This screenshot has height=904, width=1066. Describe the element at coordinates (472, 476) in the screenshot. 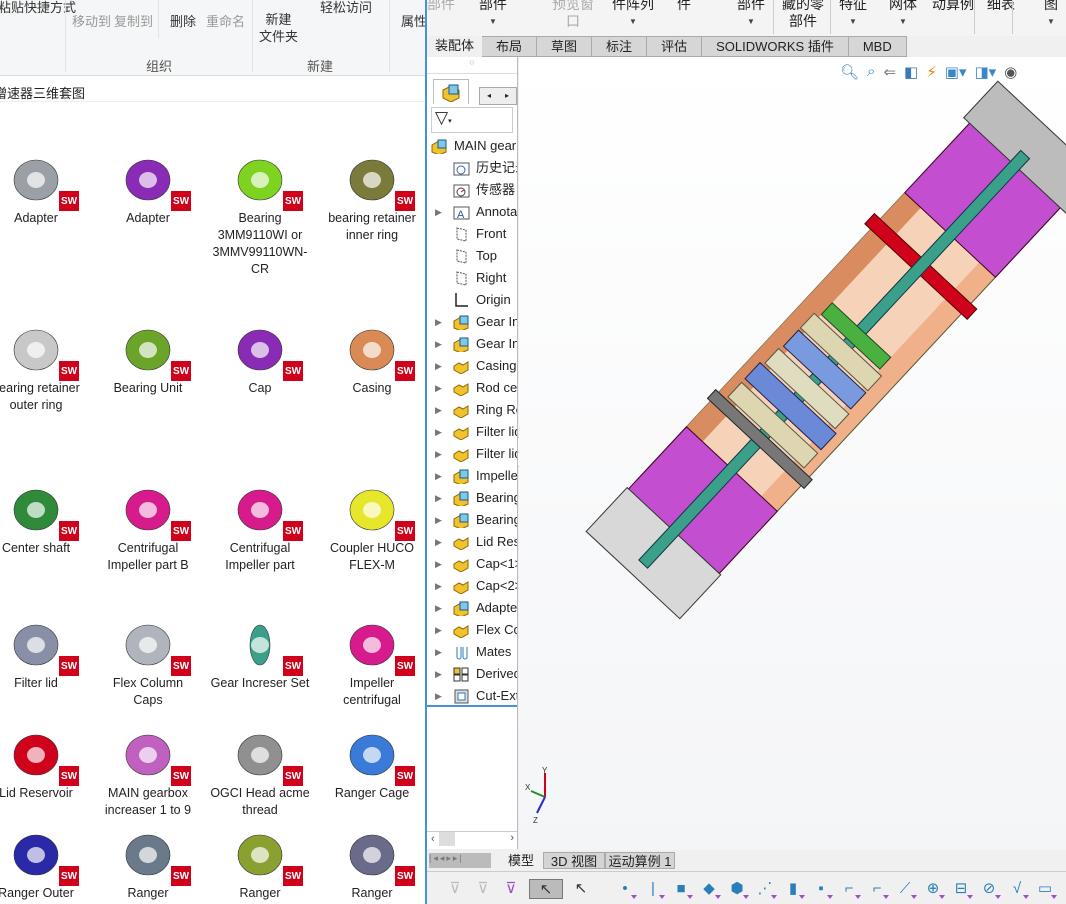

I see `tree-item: ▶ Impeller` at that location.